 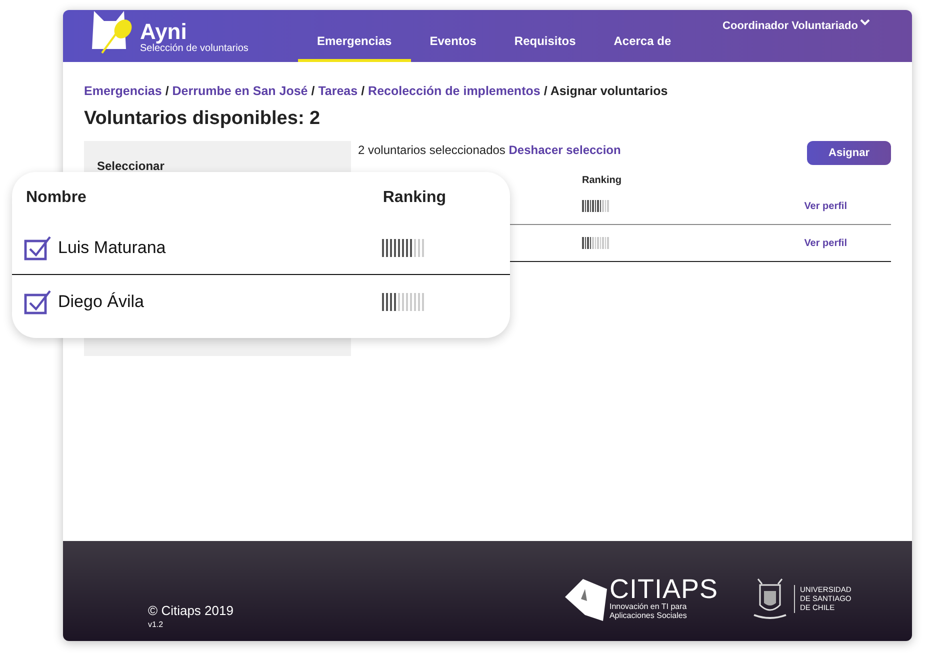 What do you see at coordinates (770, 598) in the screenshot?
I see `crest-icon` at bounding box center [770, 598].